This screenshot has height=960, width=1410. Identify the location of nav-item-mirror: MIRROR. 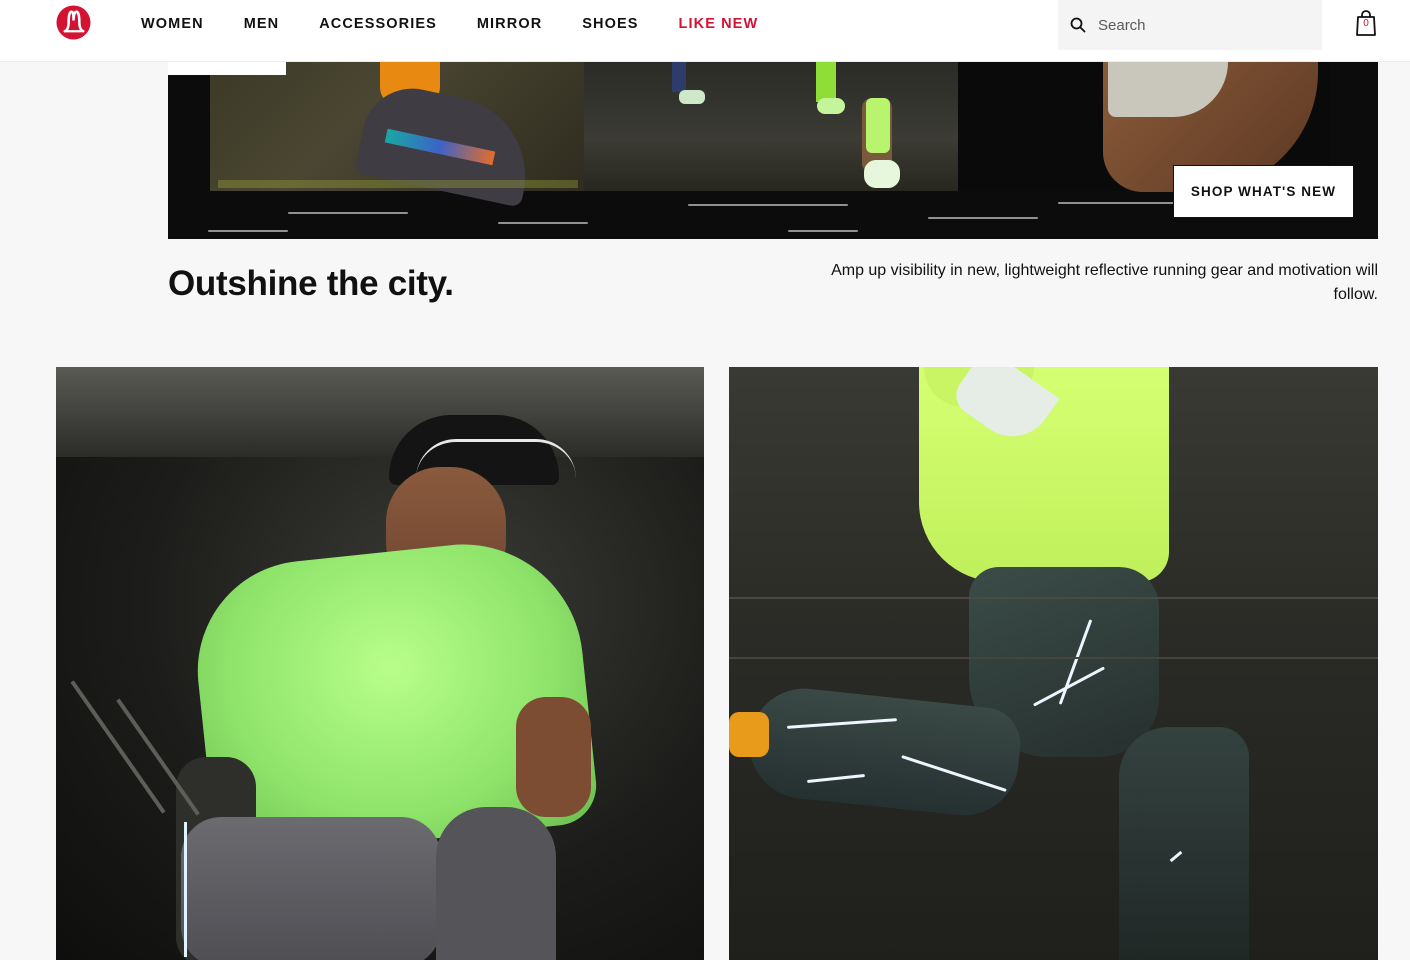
(509, 24).